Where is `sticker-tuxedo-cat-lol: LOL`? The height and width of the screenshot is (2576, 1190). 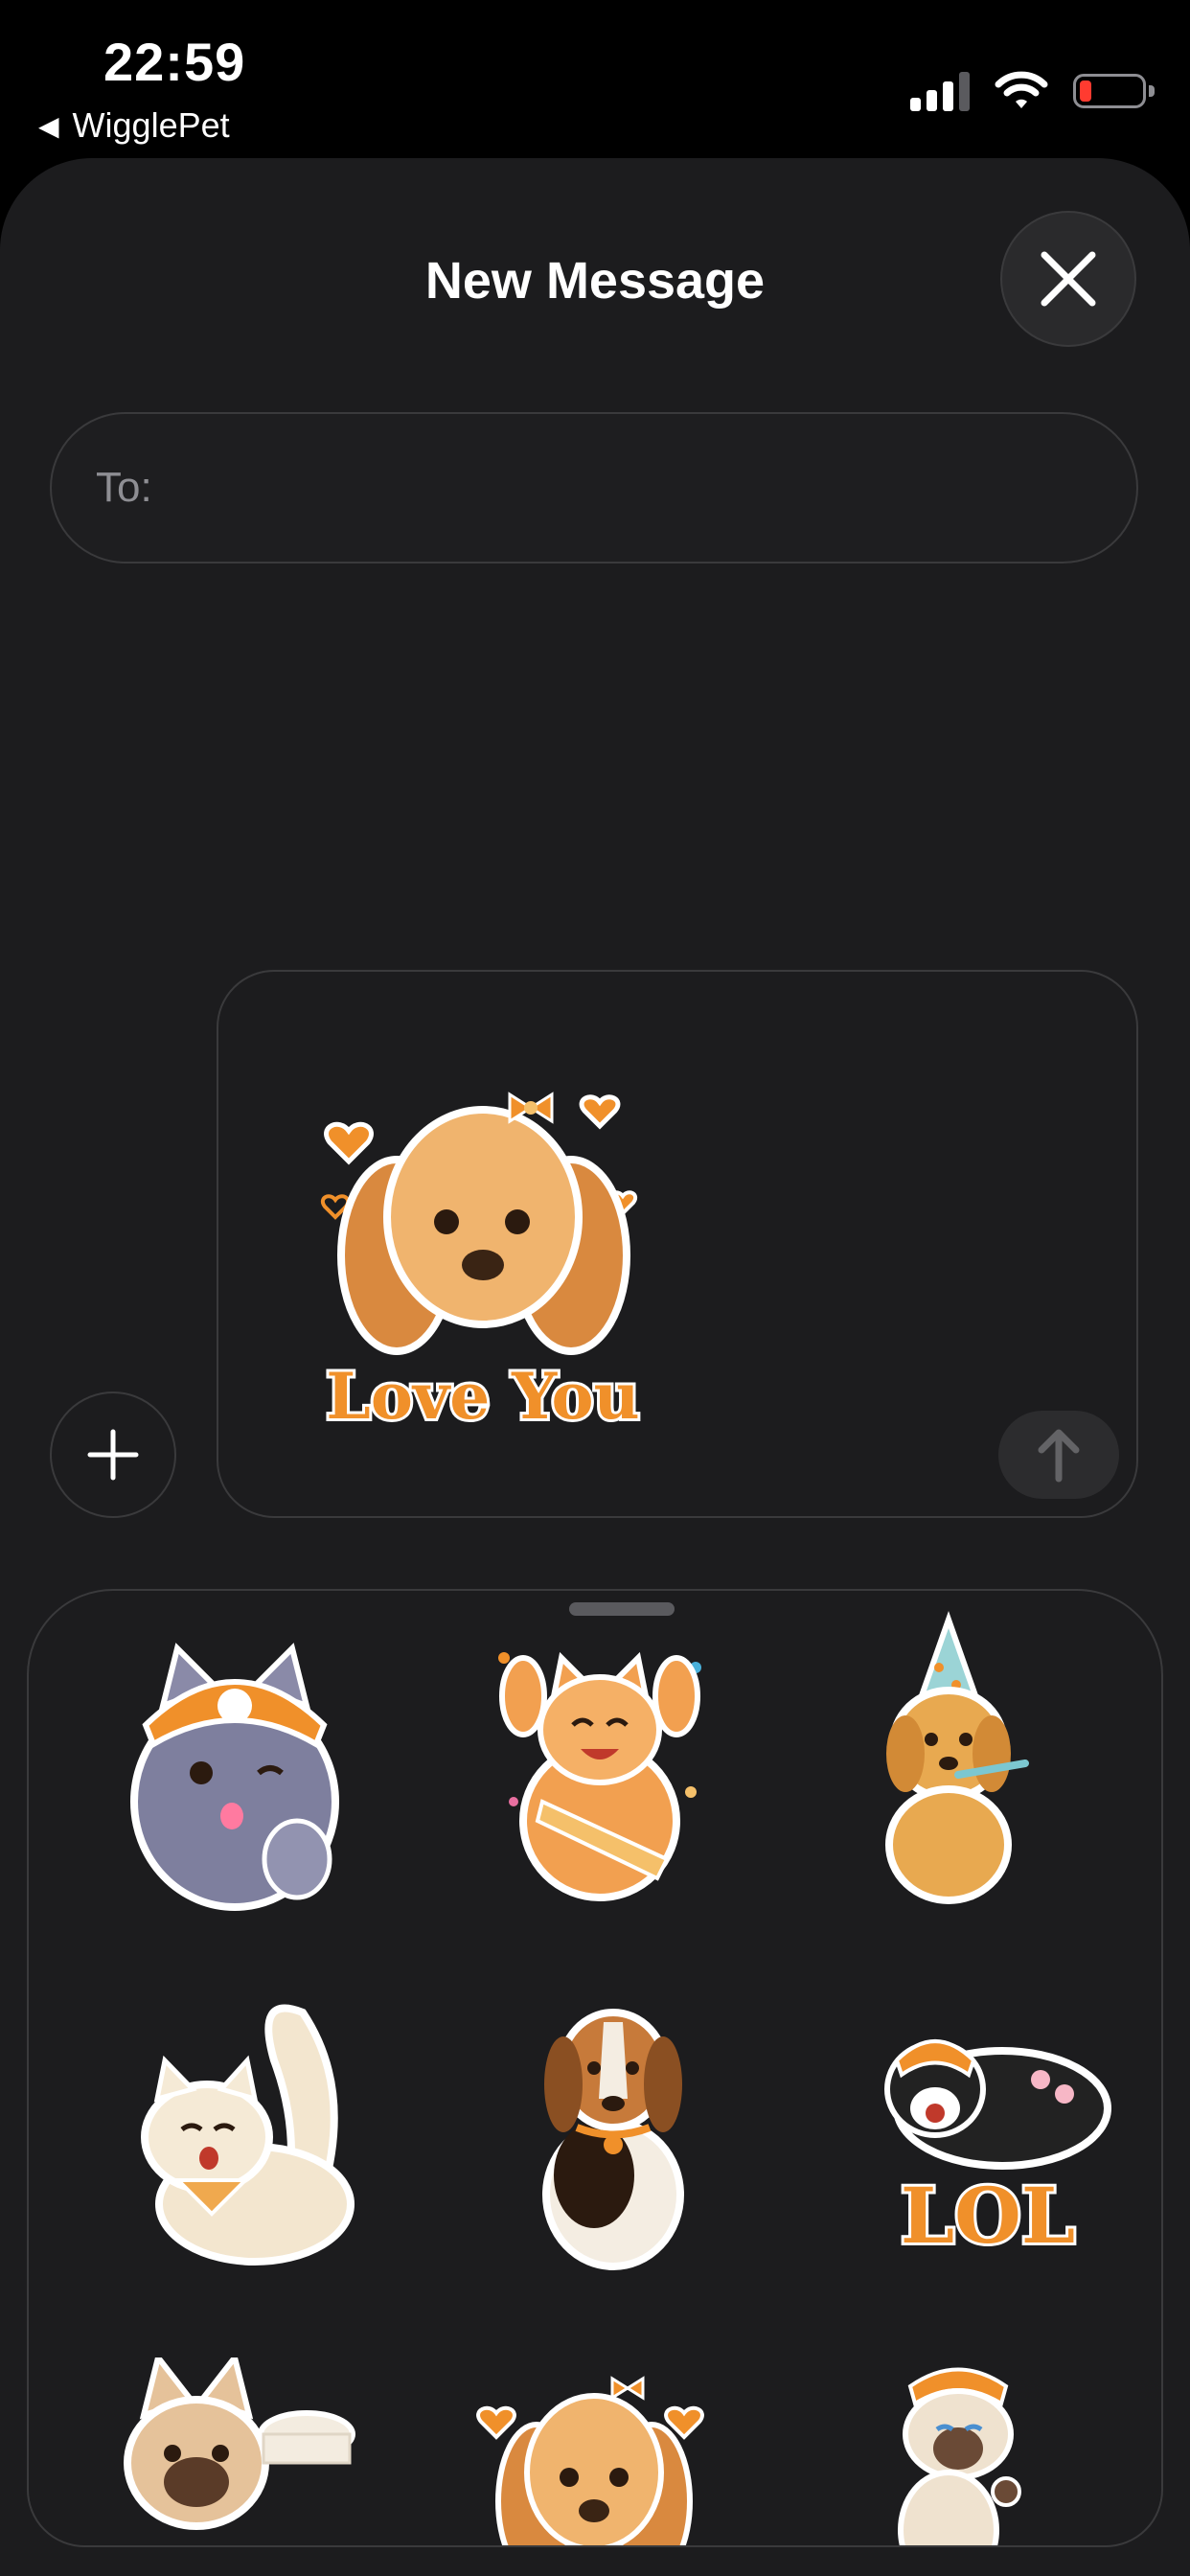
sticker-tuxedo-cat-lol: LOL is located at coordinates (987, 2133).